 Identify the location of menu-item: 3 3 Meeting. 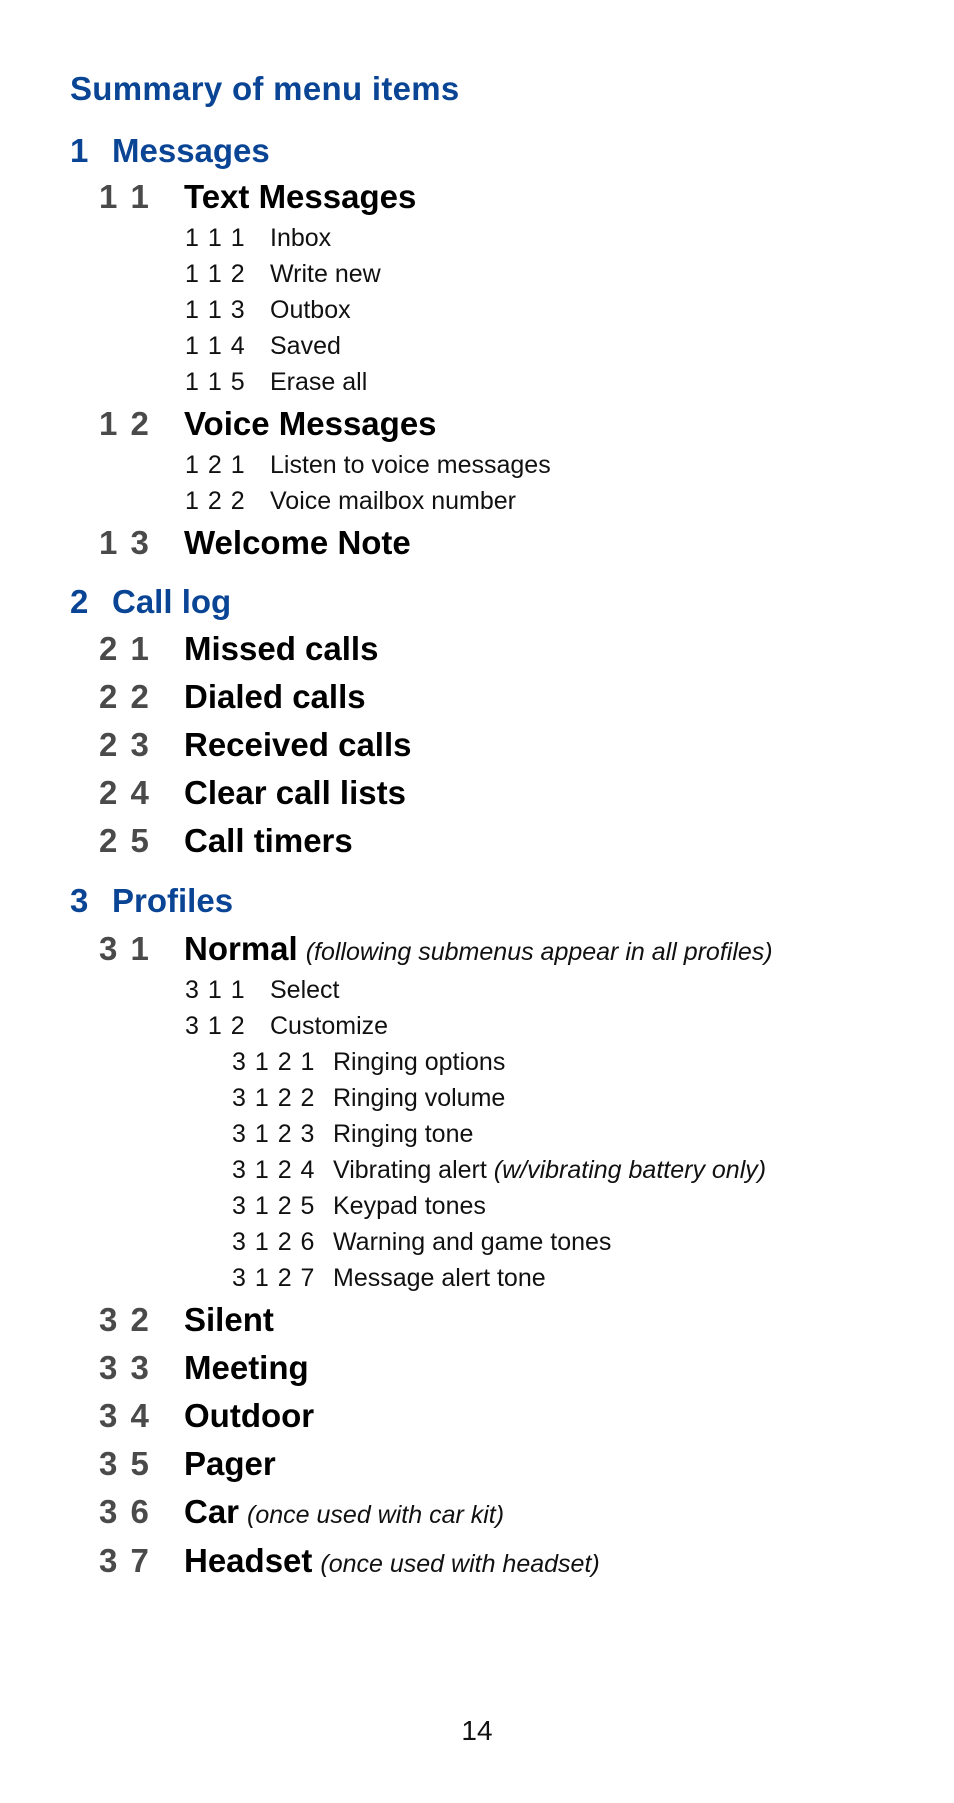
(204, 1368).